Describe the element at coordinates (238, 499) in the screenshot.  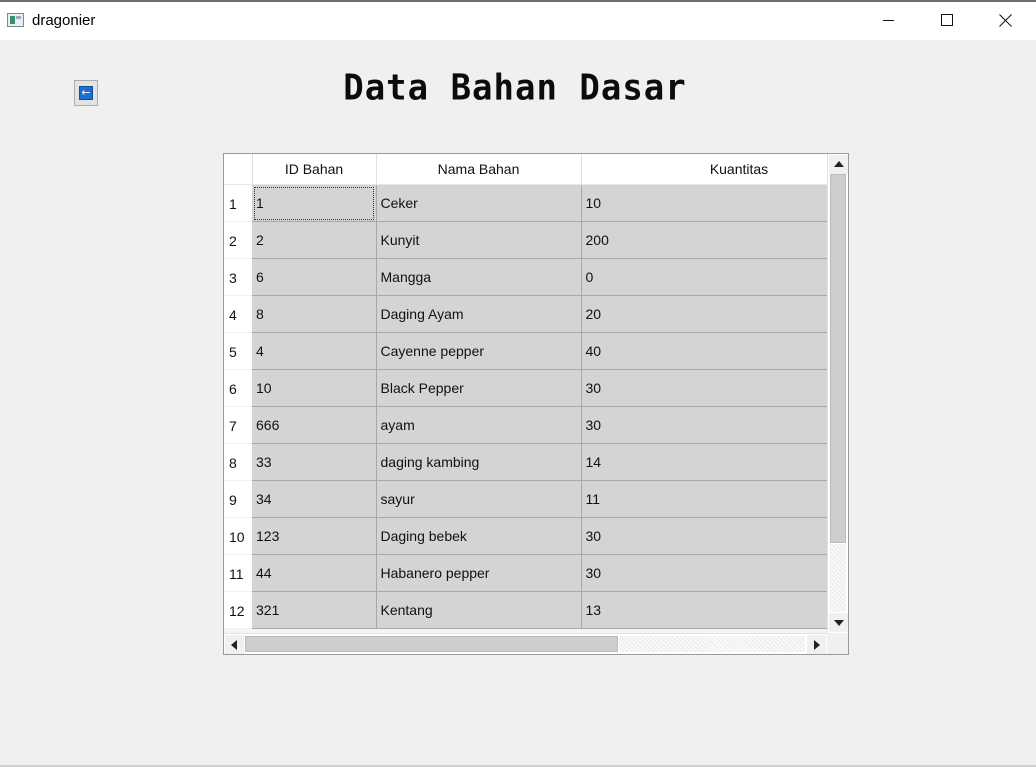
I see `row-header: 9` at that location.